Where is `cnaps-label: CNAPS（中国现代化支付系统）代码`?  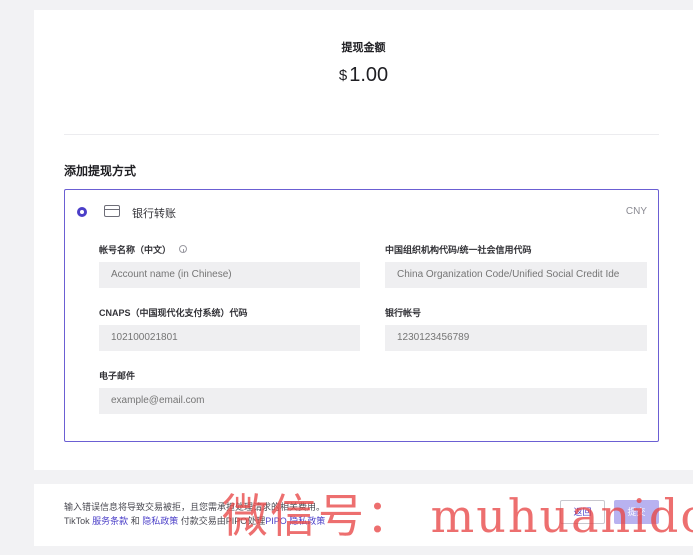
cnaps-label: CNAPS（中国现代化支付系统）代码 is located at coordinates (173, 313).